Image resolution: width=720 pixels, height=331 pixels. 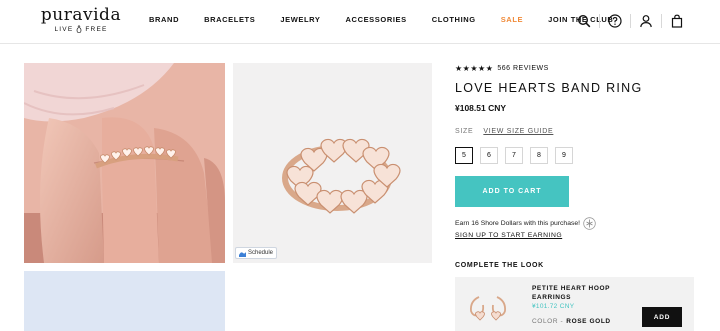 I want to click on pineapple-icon, so click(x=79, y=29).